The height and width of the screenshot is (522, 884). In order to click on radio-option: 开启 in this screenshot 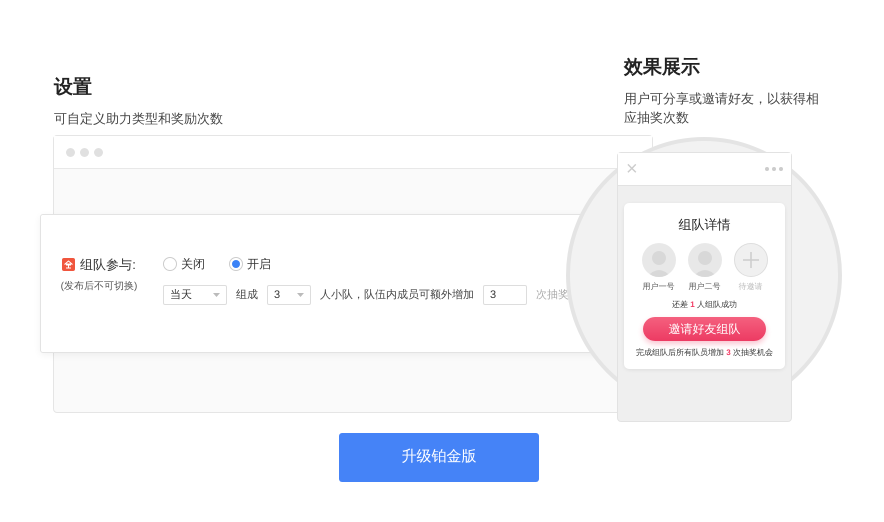, I will do `click(250, 264)`.